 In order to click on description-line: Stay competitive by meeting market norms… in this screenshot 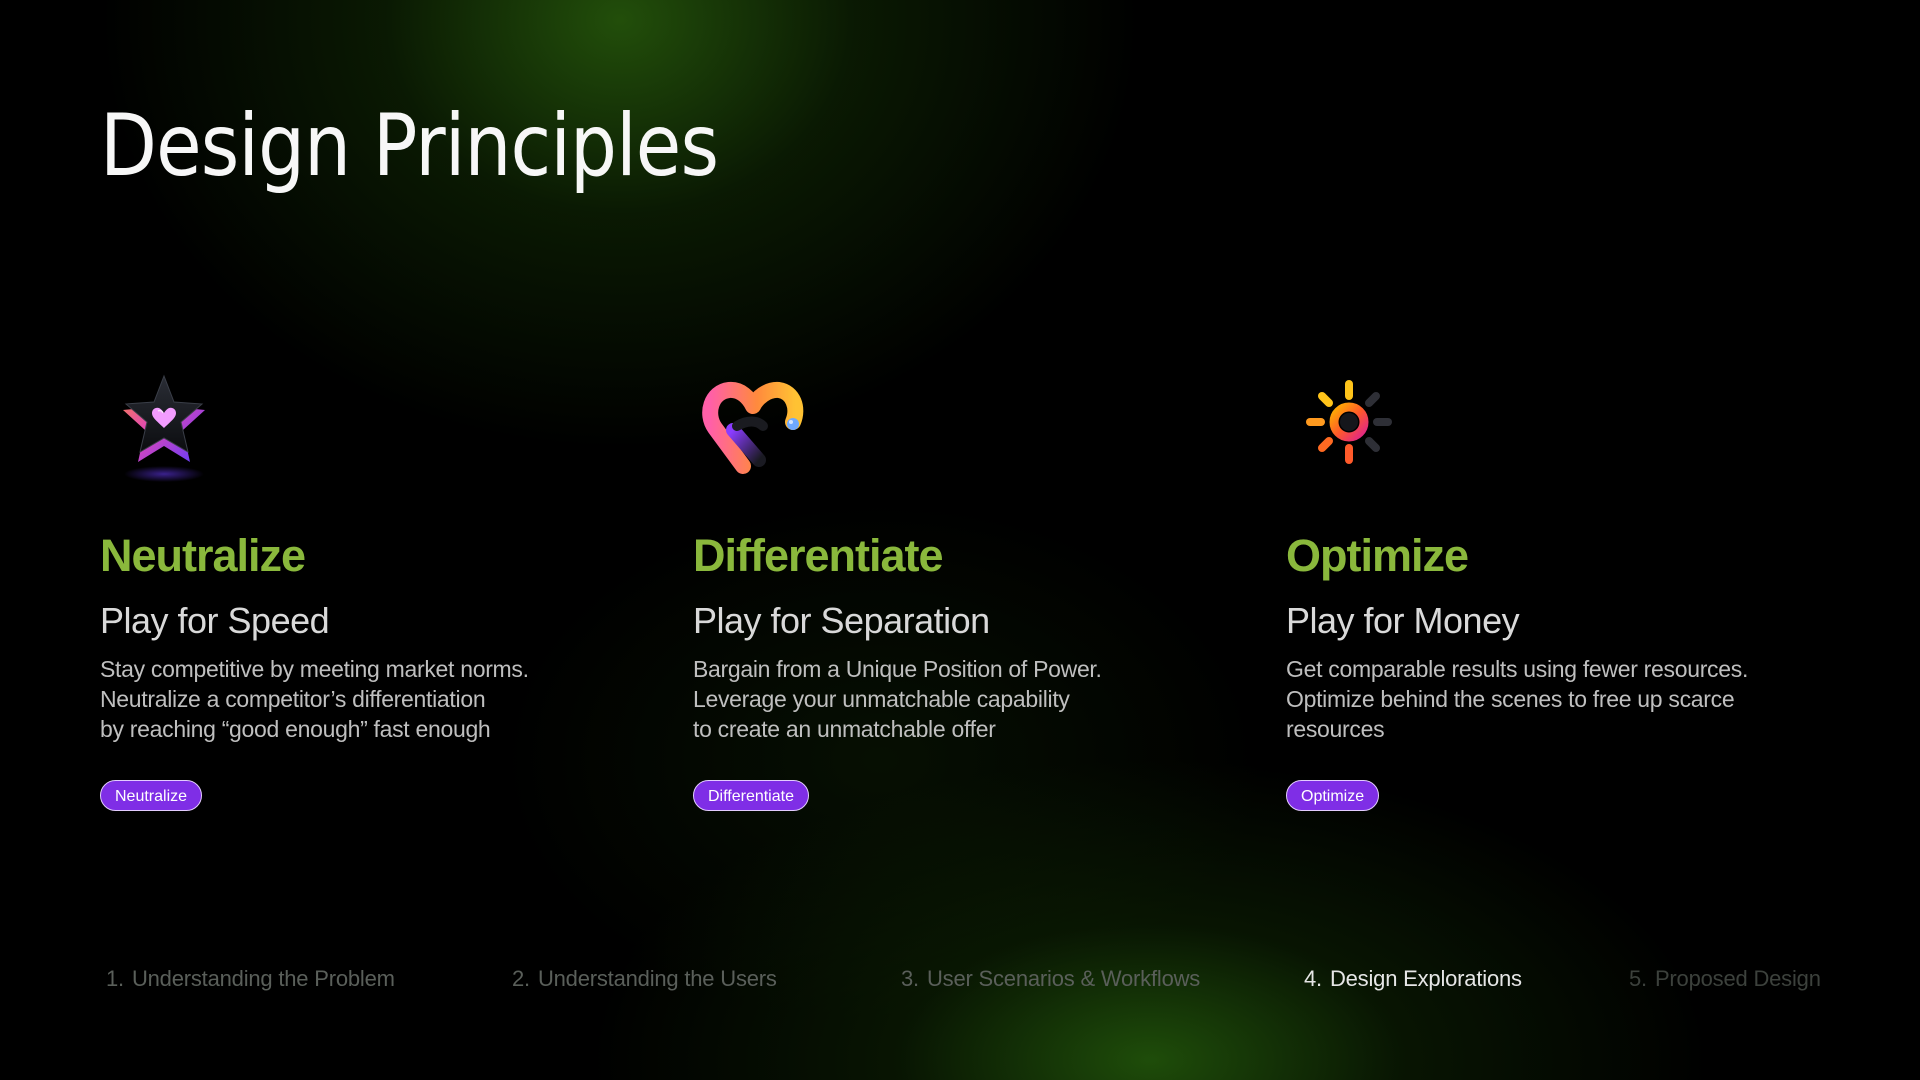, I will do `click(314, 669)`.